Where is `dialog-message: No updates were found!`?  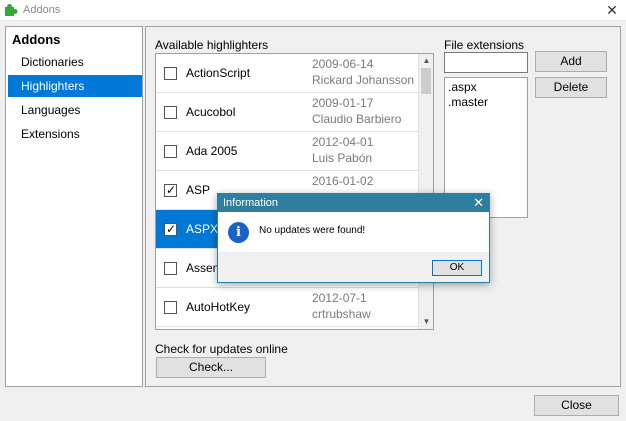 dialog-message: No updates were found! is located at coordinates (312, 230).